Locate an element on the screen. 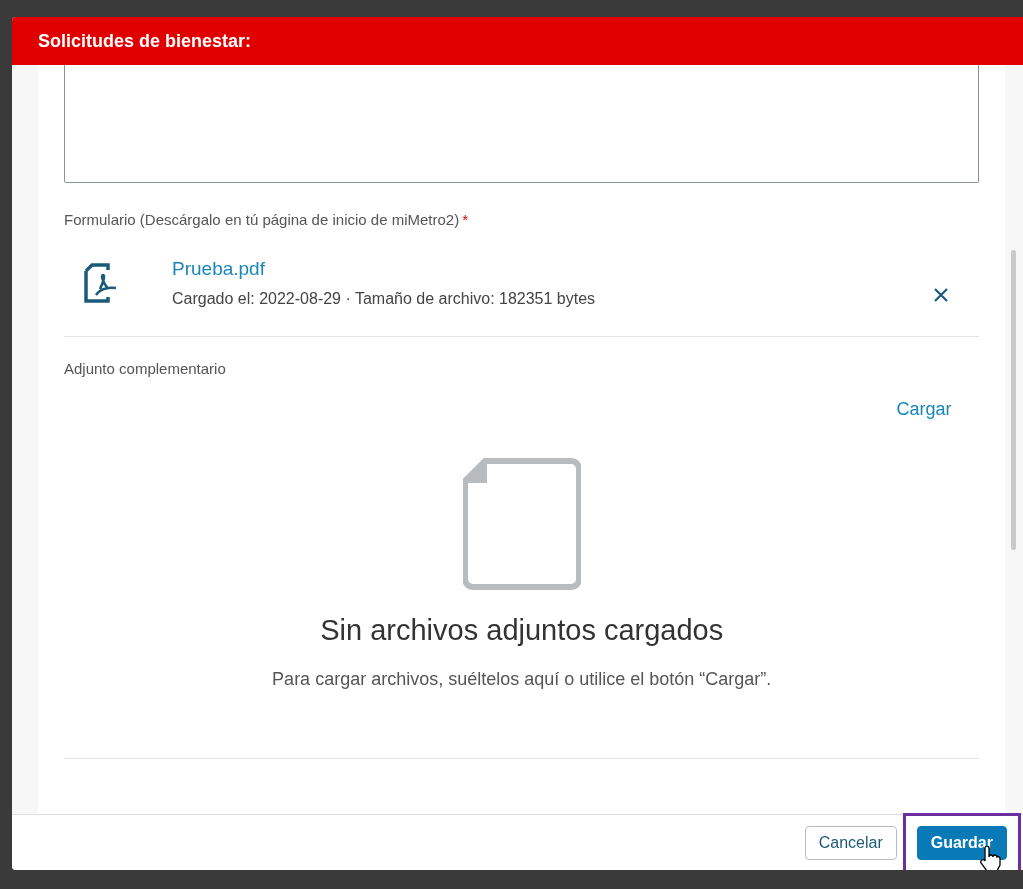 The image size is (1023, 889). cancel-button: Cancelar is located at coordinates (850, 842).